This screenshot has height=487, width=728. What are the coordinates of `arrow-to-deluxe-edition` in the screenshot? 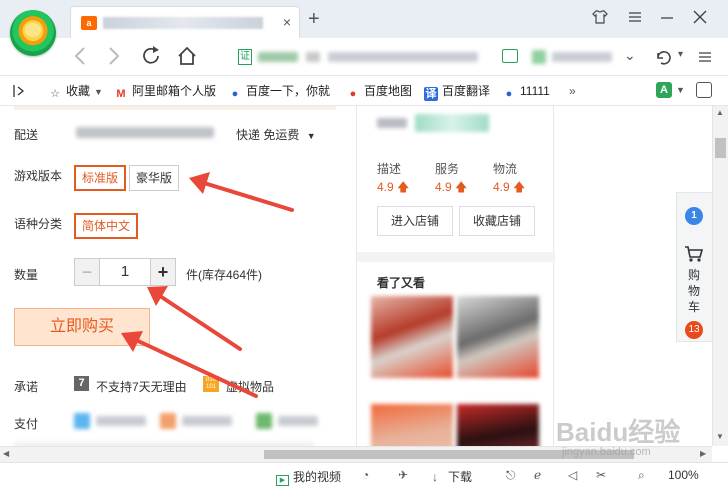 It's located at (241, 192).